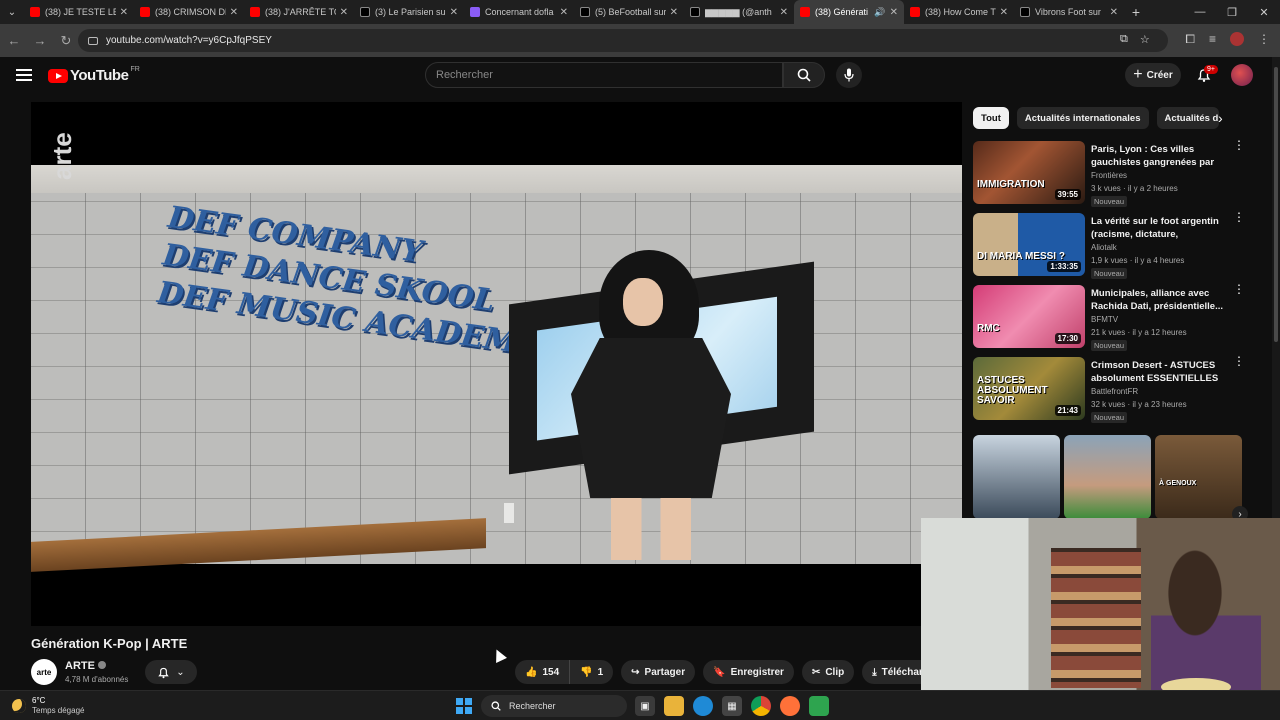 The image size is (1280, 720). I want to click on account-avatar, so click(1242, 75).